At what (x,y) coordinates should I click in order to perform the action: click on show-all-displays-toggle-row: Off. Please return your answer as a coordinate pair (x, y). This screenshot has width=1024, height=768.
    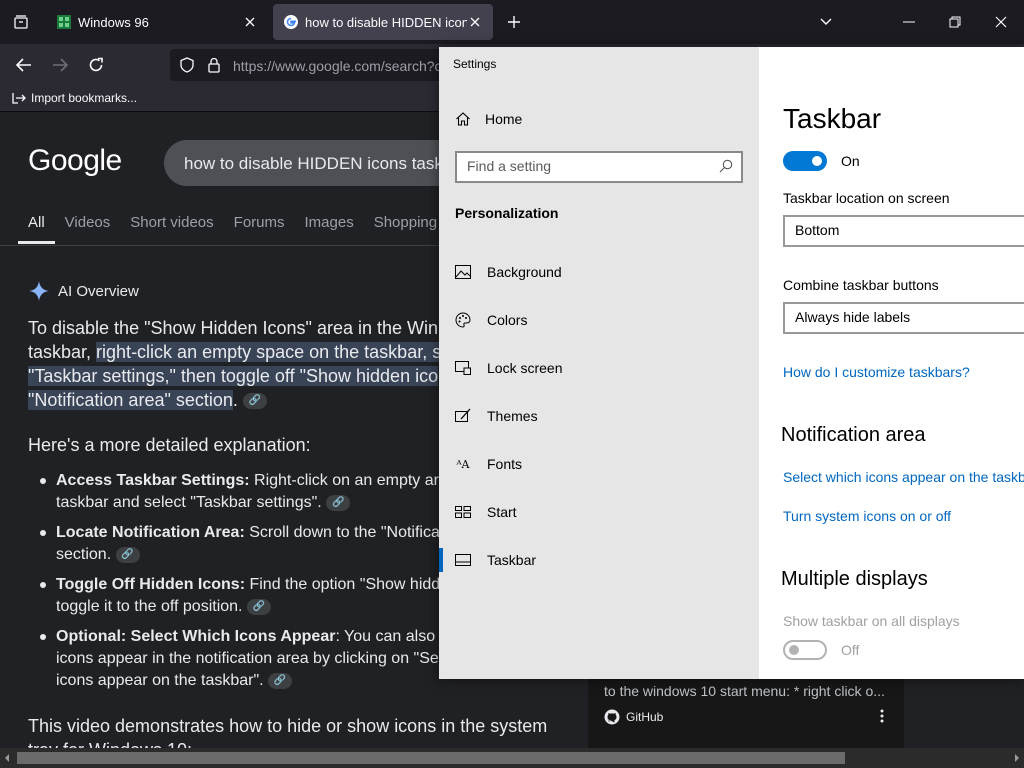
    Looking at the image, I should click on (821, 650).